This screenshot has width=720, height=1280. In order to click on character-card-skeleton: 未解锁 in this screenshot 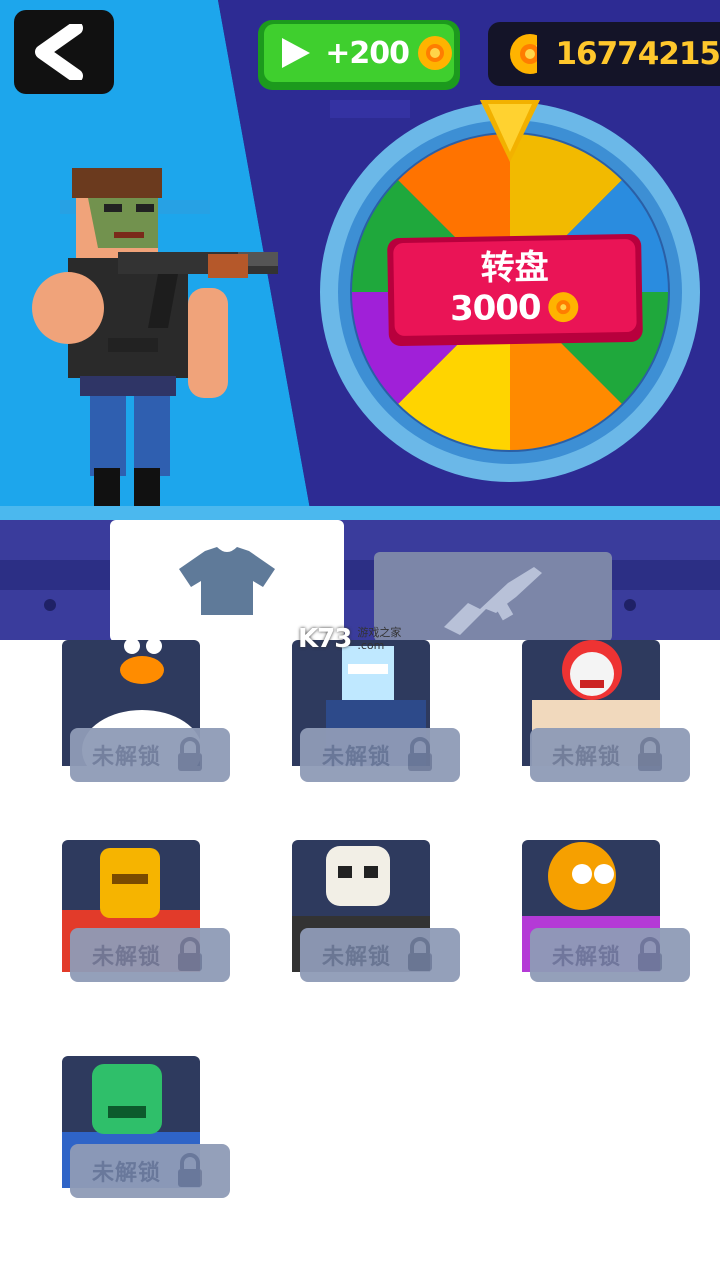, I will do `click(385, 930)`.